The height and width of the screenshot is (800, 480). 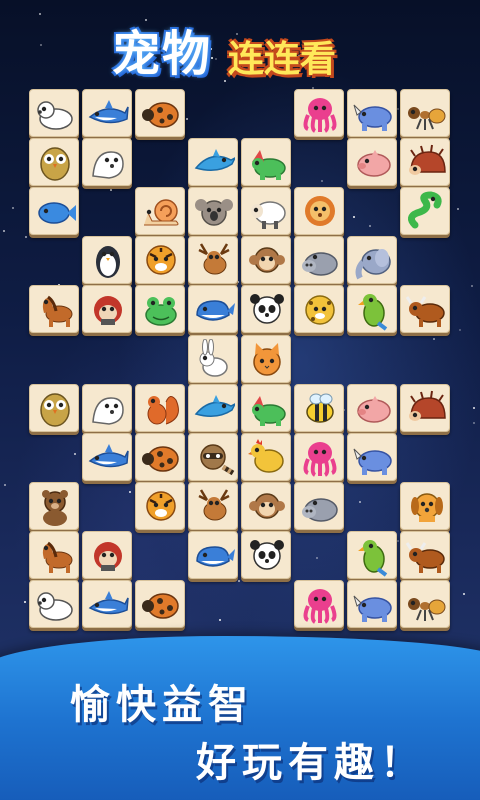 I want to click on monkey-icon, so click(x=267, y=506).